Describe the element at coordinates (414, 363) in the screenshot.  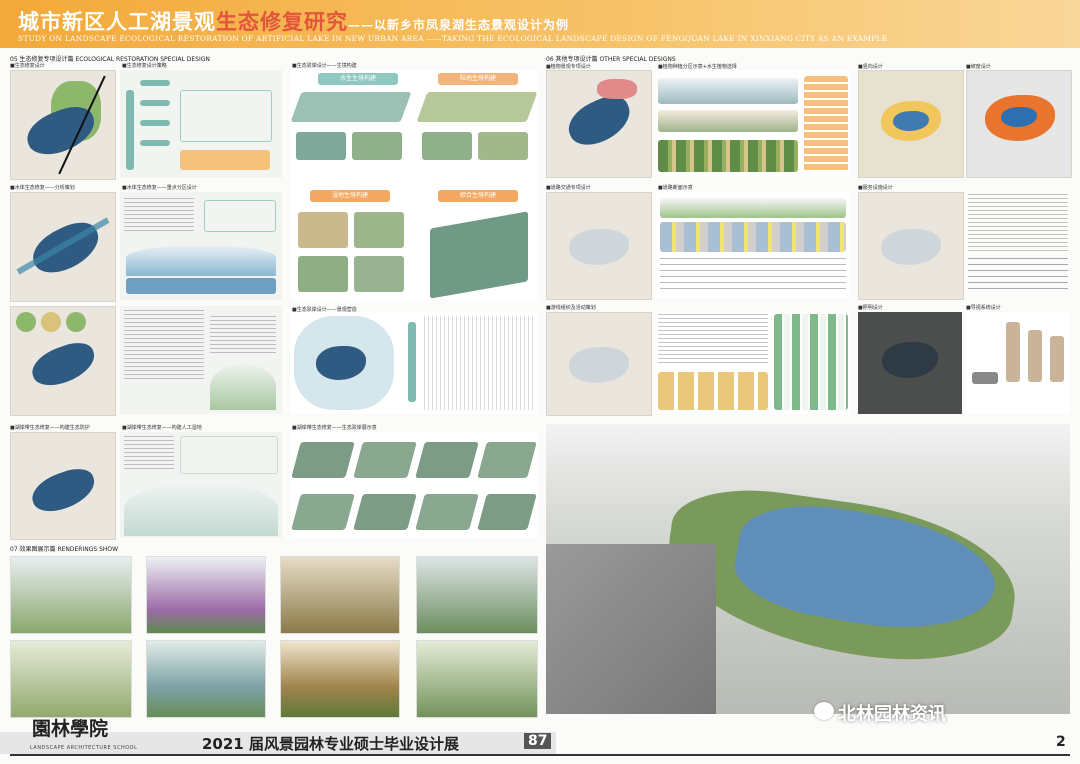
I see `landscape-mindmap-panel` at that location.